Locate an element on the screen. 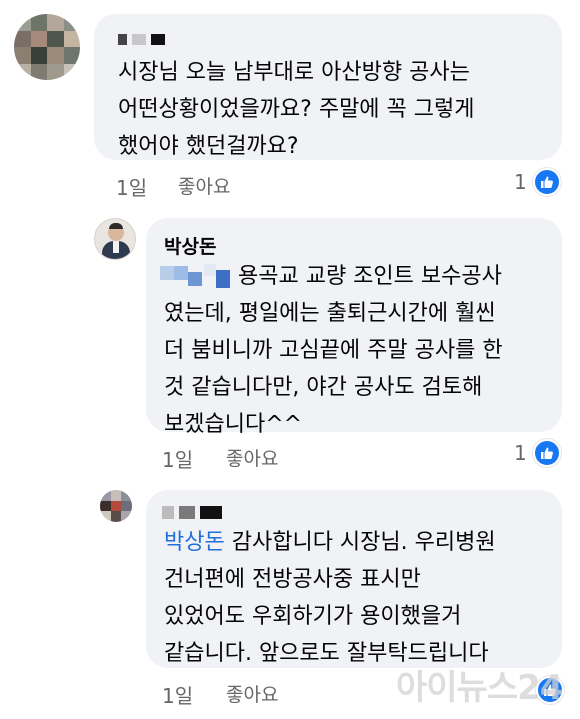 The height and width of the screenshot is (719, 580). author-name: 박상돈 is located at coordinates (190, 245).